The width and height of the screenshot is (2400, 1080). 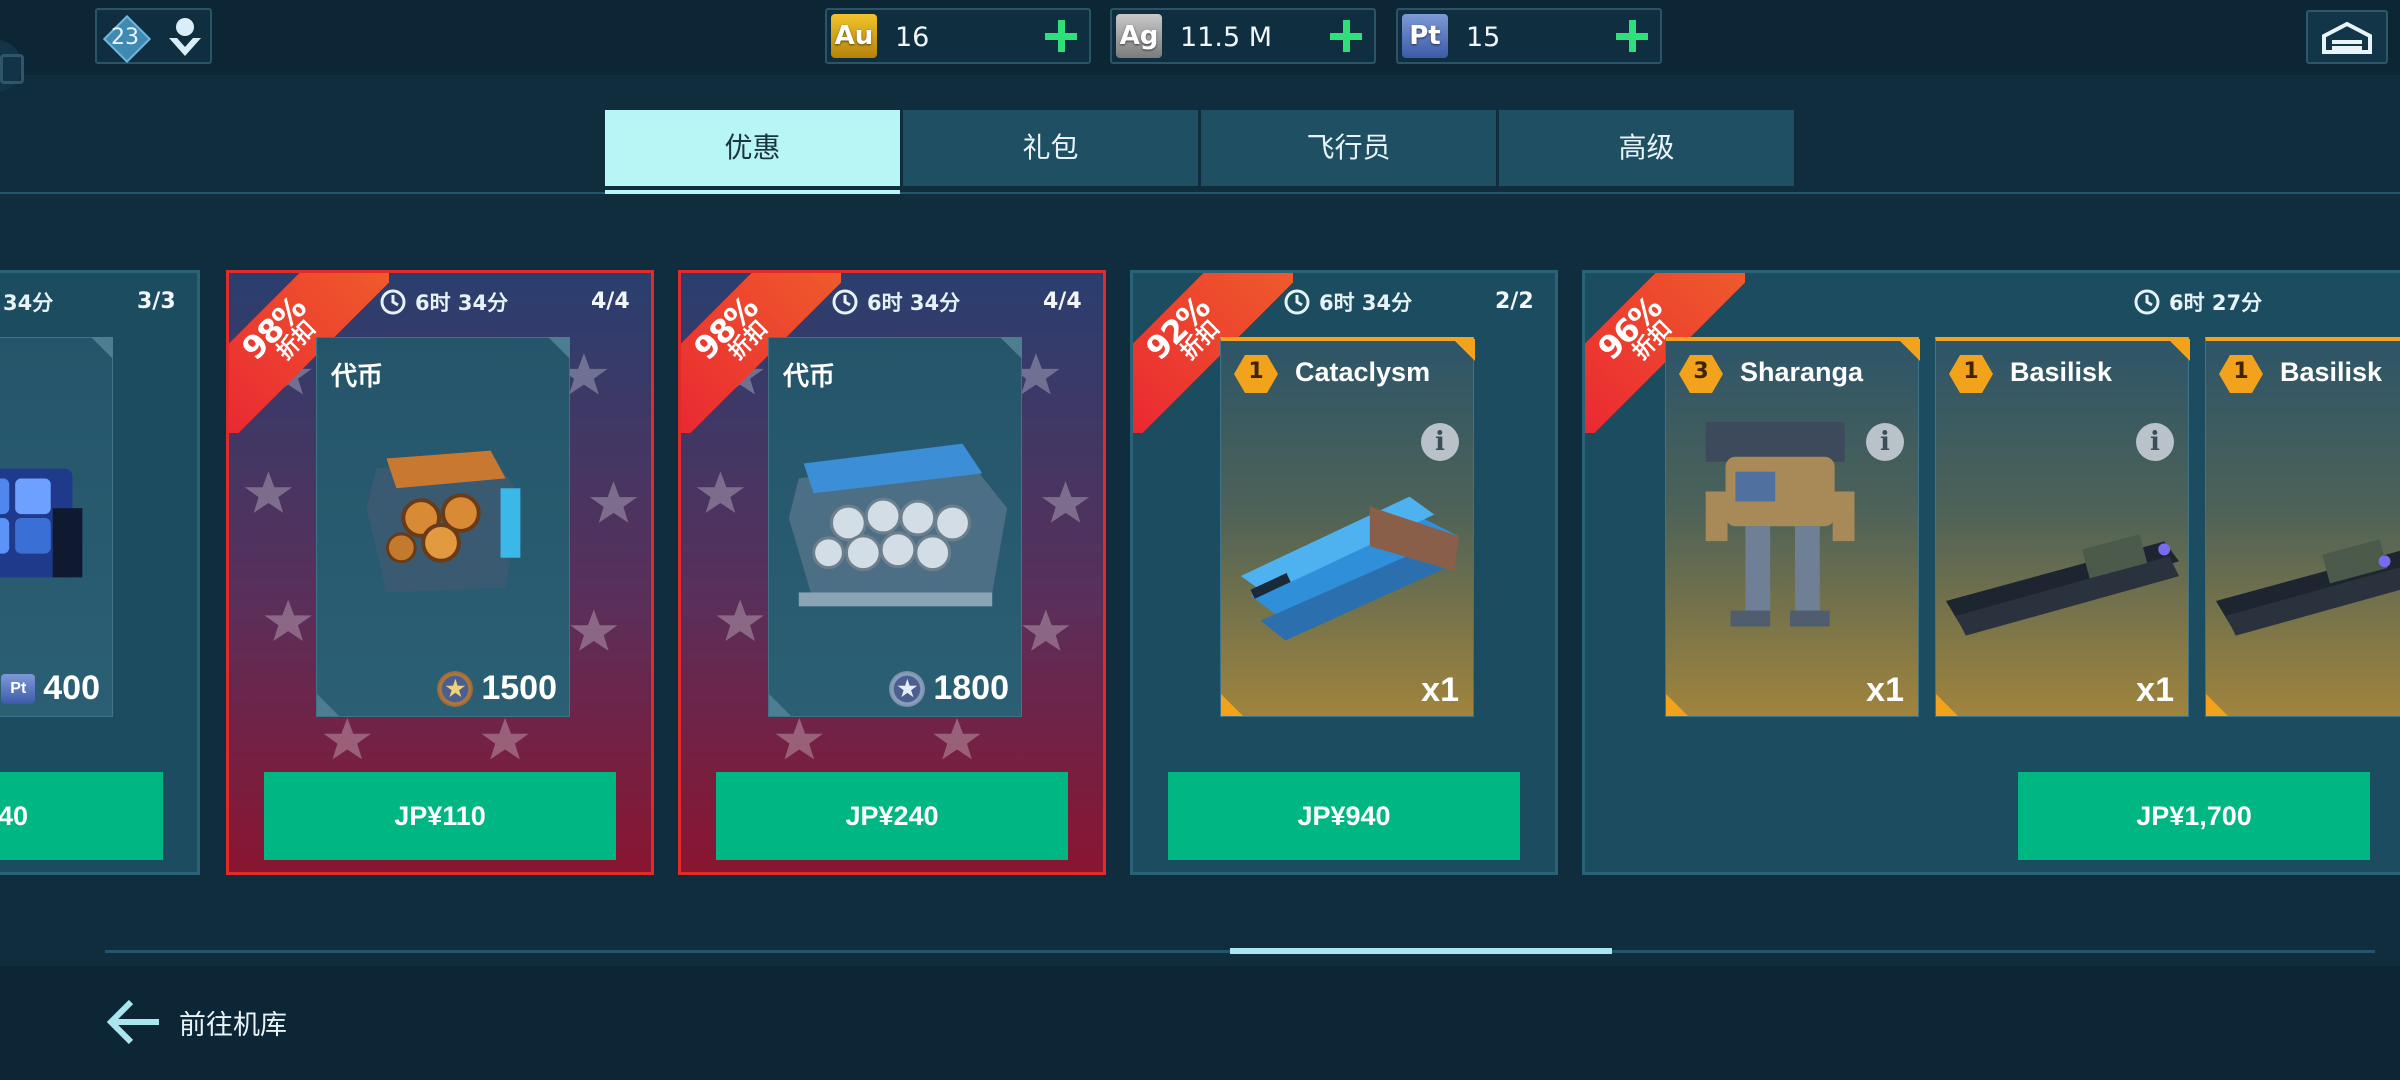 What do you see at coordinates (1243, 36) in the screenshot?
I see `silver-currency: Ag 11.5 M` at bounding box center [1243, 36].